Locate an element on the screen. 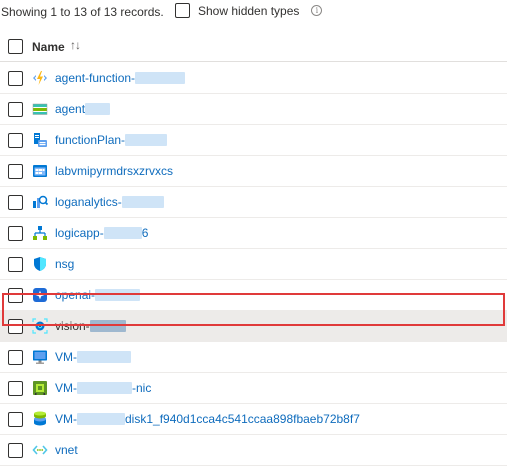 The height and width of the screenshot is (466, 507). resource-name-link: agent is located at coordinates (83, 109).